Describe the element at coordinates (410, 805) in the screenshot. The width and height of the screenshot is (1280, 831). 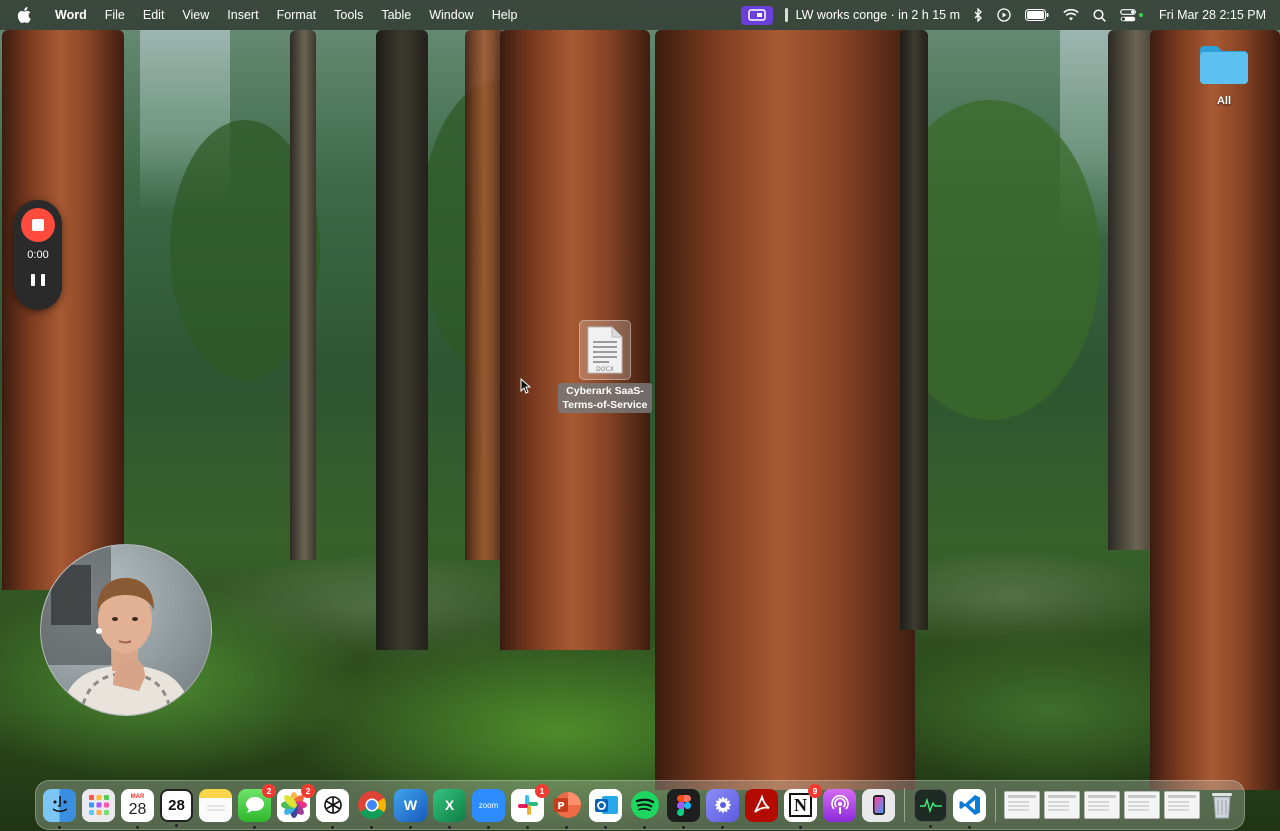
I see `word-icon: W` at that location.